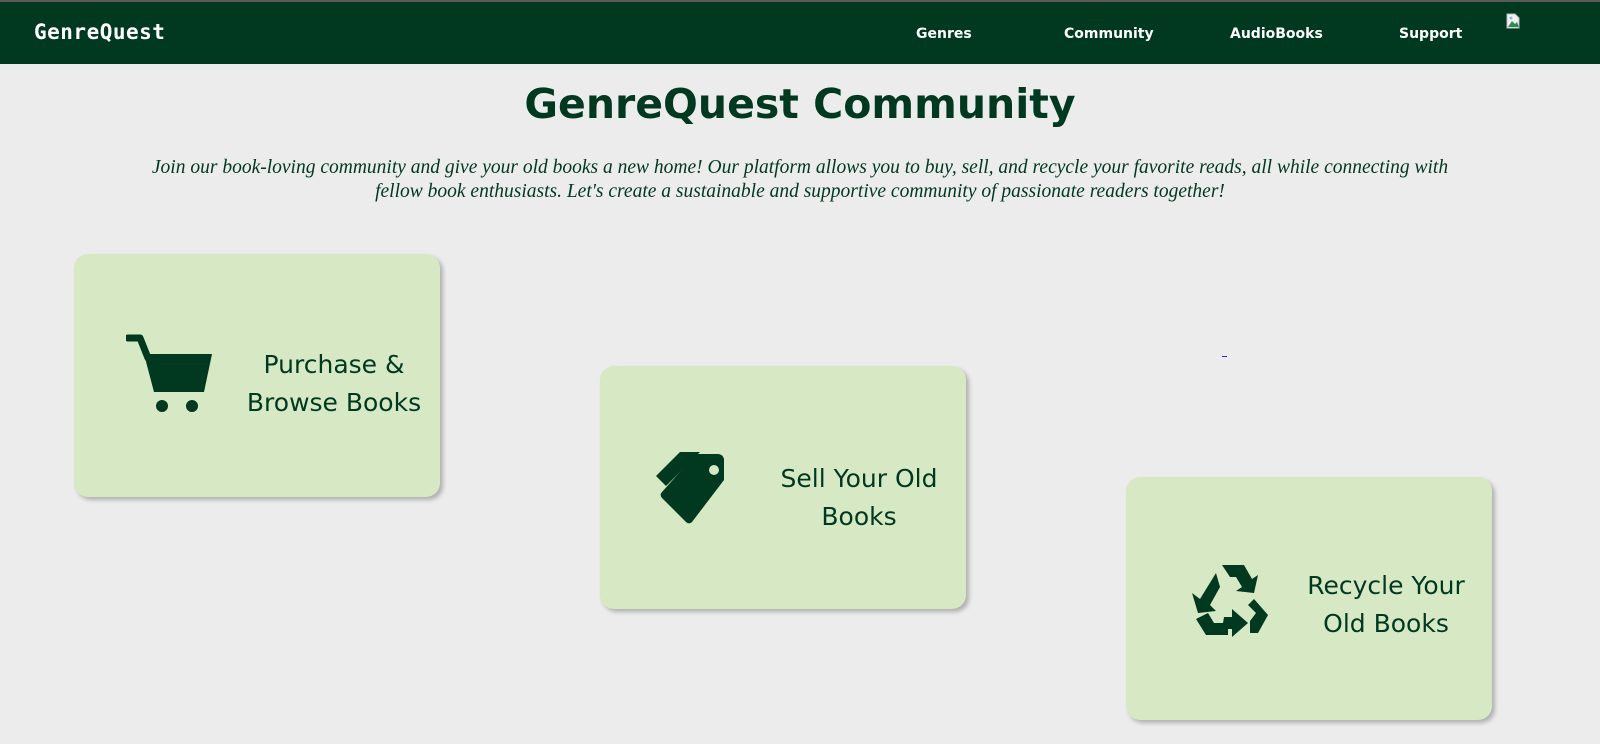  Describe the element at coordinates (169, 373) in the screenshot. I see `shopping-cart-icon` at that location.